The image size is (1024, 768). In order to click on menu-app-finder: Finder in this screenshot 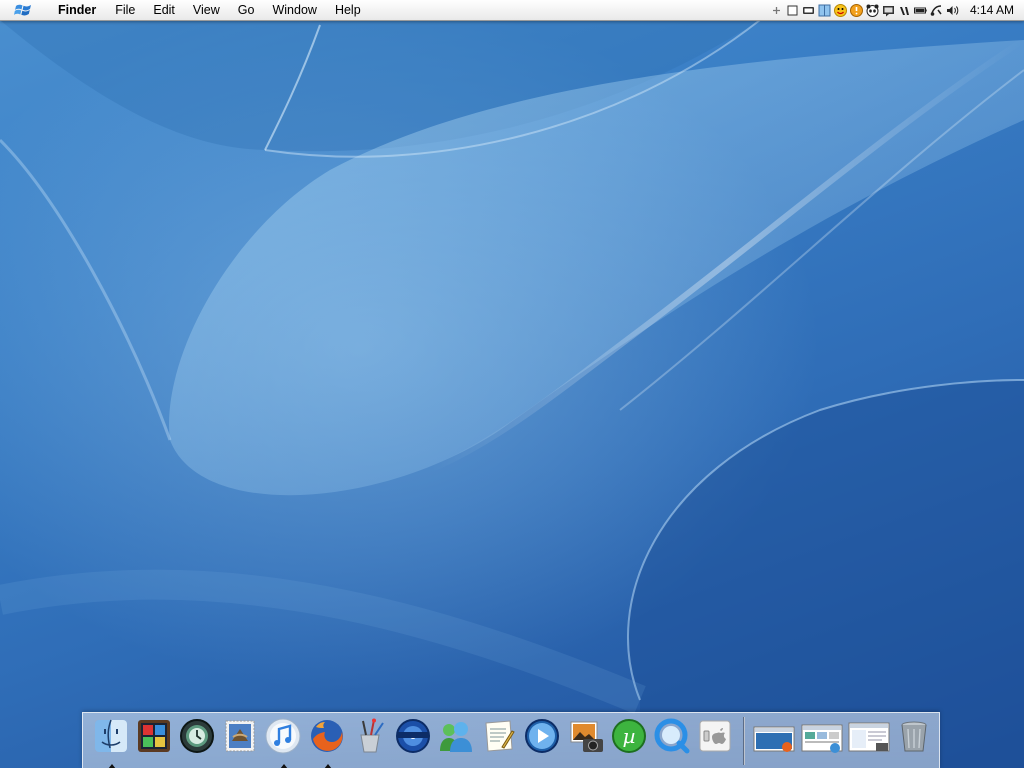, I will do `click(81, 10)`.